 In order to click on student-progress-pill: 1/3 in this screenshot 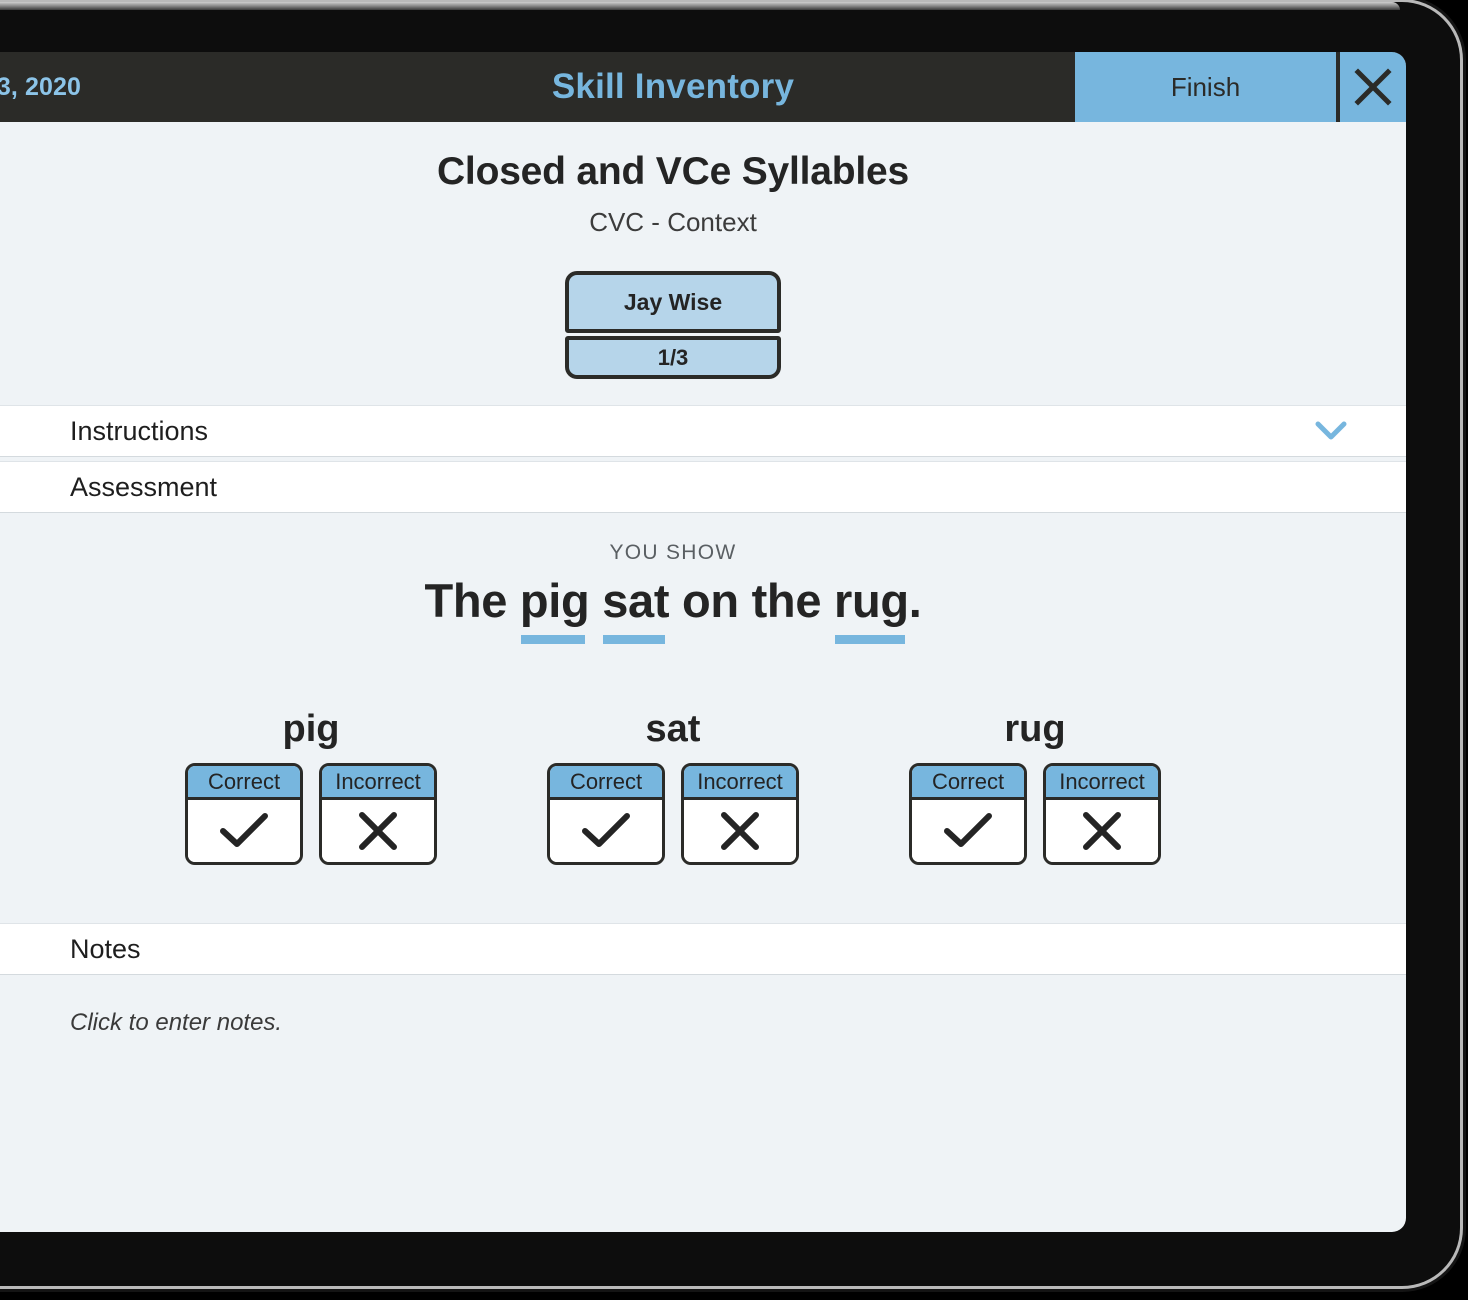, I will do `click(673, 357)`.